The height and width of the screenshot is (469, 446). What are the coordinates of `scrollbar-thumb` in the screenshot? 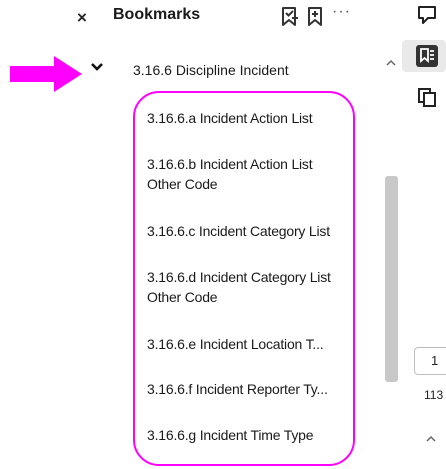 It's located at (391, 279).